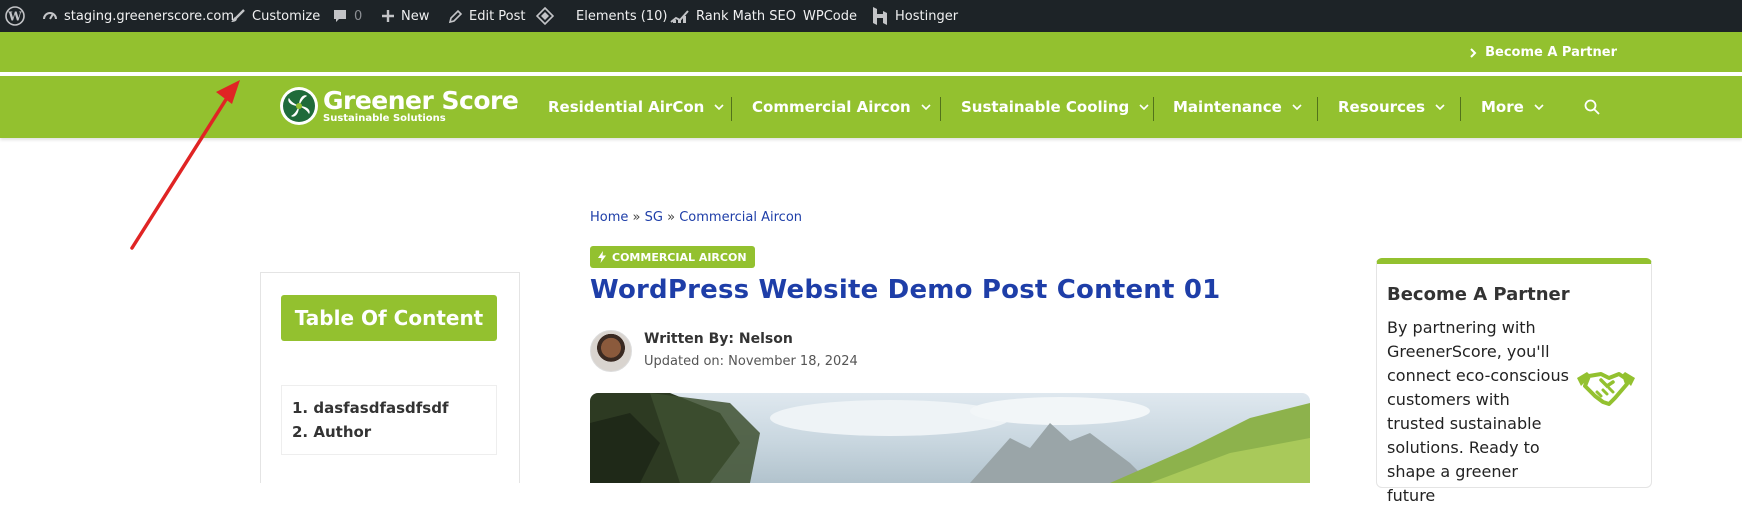 The height and width of the screenshot is (508, 1742). I want to click on toc-title: Table Of Content, so click(389, 318).